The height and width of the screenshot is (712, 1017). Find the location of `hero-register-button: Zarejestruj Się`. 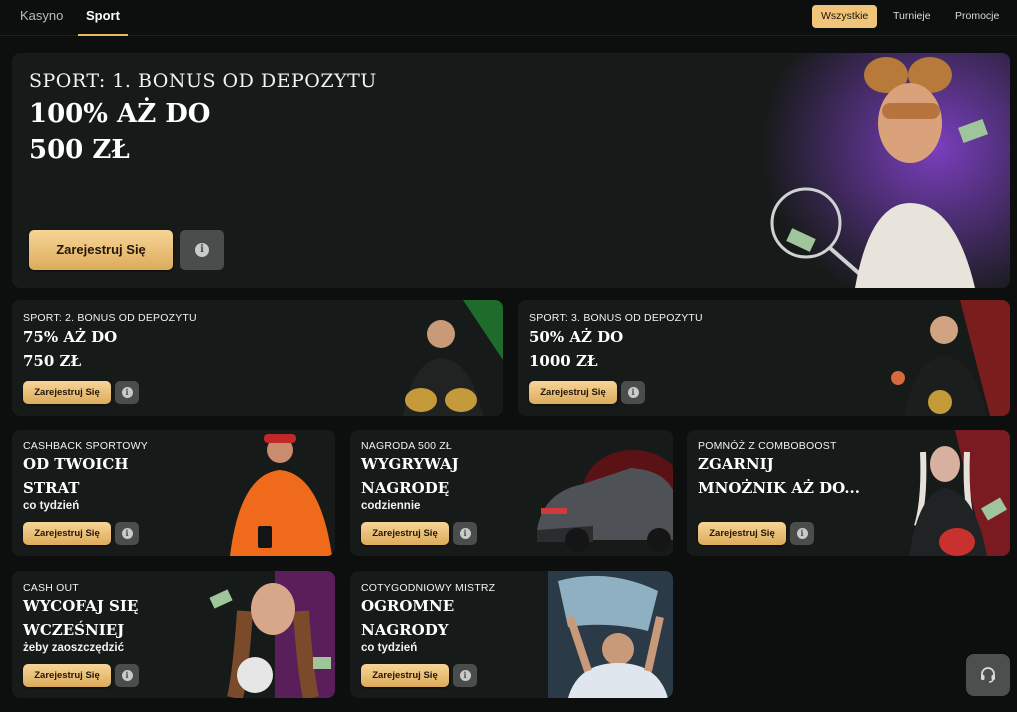

hero-register-button: Zarejestruj Się is located at coordinates (101, 250).